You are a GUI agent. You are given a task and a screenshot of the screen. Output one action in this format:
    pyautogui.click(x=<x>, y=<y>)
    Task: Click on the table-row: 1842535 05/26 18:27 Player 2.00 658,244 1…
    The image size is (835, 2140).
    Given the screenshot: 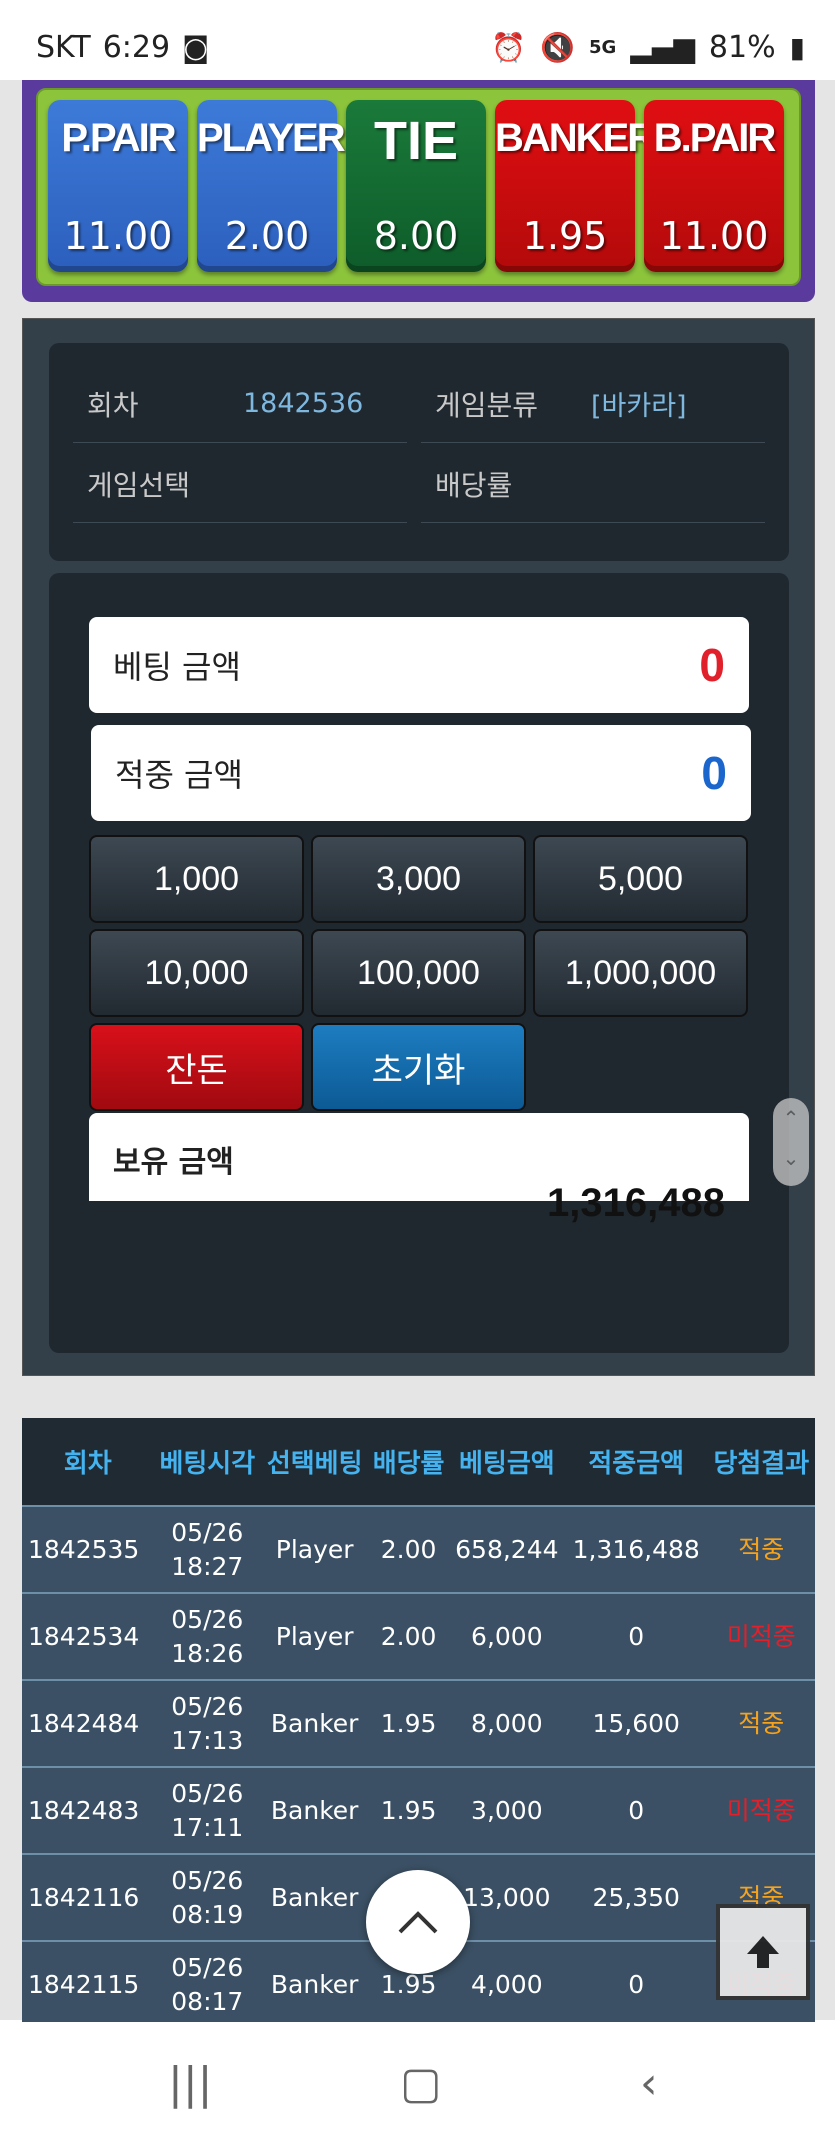 What is the action you would take?
    pyautogui.click(x=418, y=1549)
    